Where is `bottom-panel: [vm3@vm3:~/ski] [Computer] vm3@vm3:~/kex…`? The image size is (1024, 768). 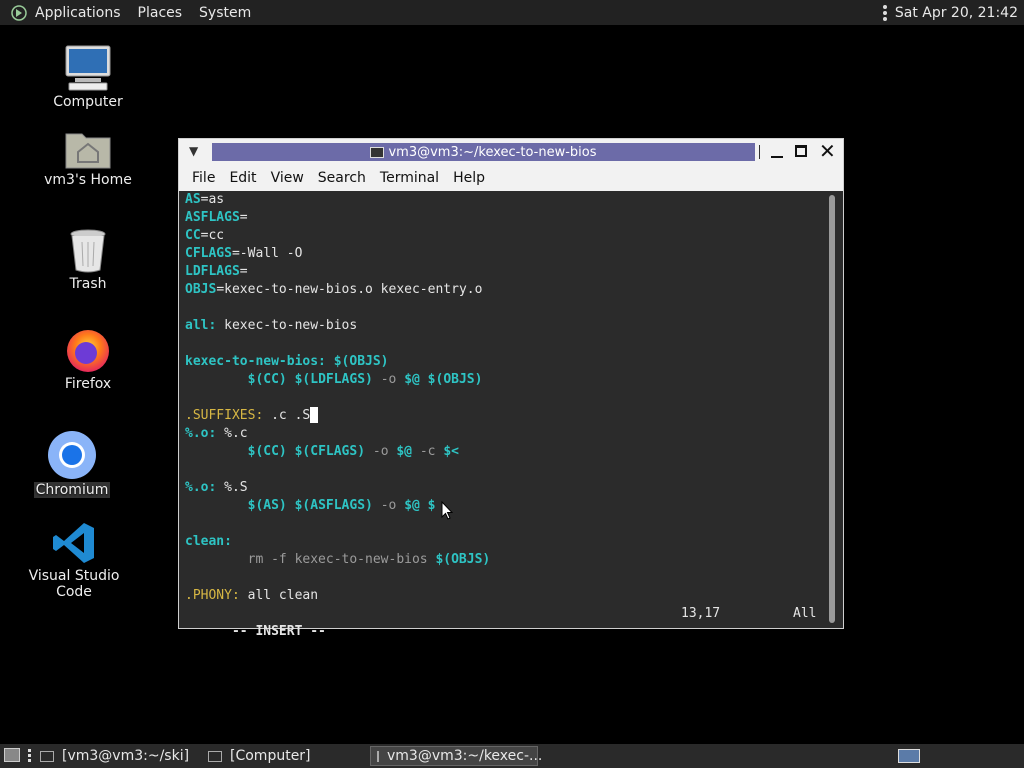 bottom-panel: [vm3@vm3:~/ski] [Computer] vm3@vm3:~/kex… is located at coordinates (512, 756).